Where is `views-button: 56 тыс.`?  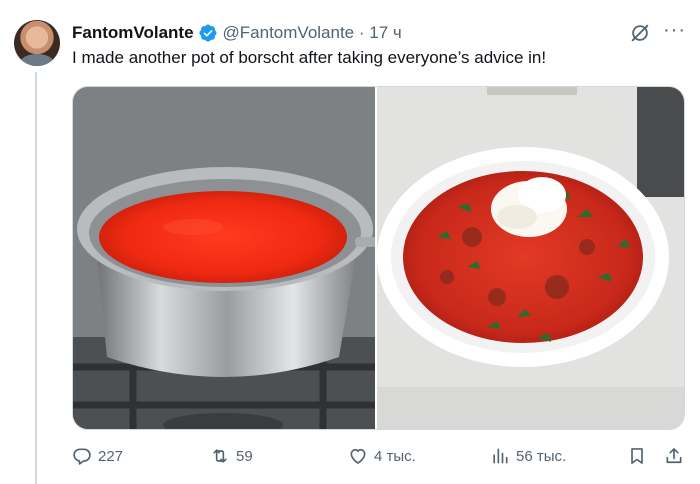 views-button: 56 тыс. is located at coordinates (528, 456).